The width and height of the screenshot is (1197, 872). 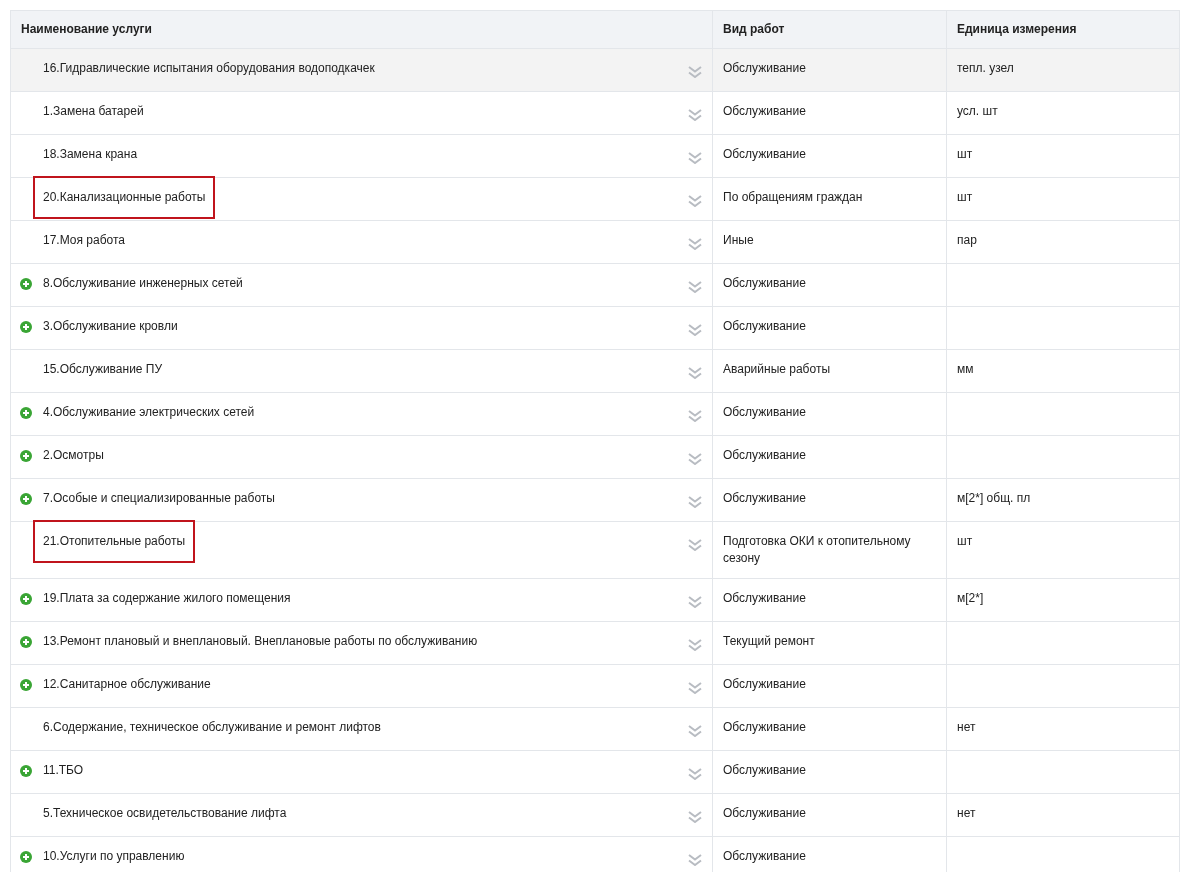 I want to click on table-row: 21.Отопительные работы, so click(x=361, y=550).